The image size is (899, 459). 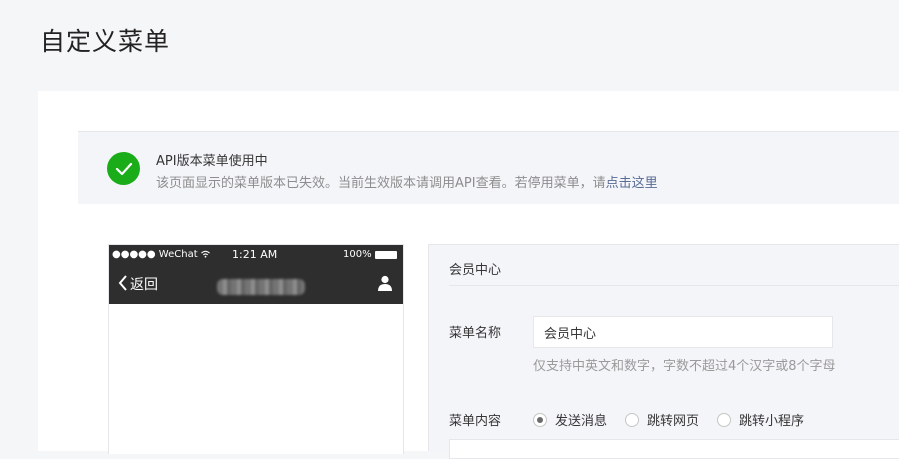 I want to click on click-here-link: 点击这里, so click(x=632, y=183).